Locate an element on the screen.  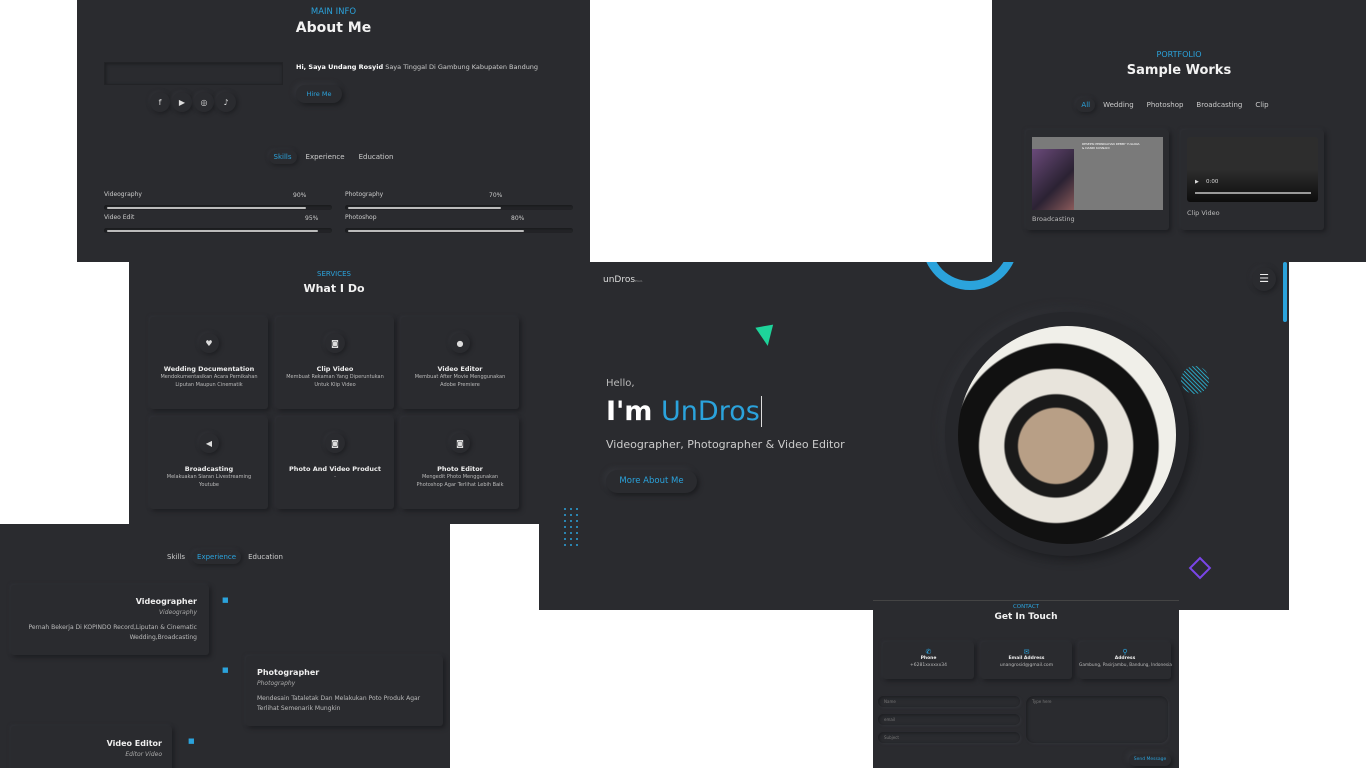
more-about-me-button: More About Me is located at coordinates (651, 481).